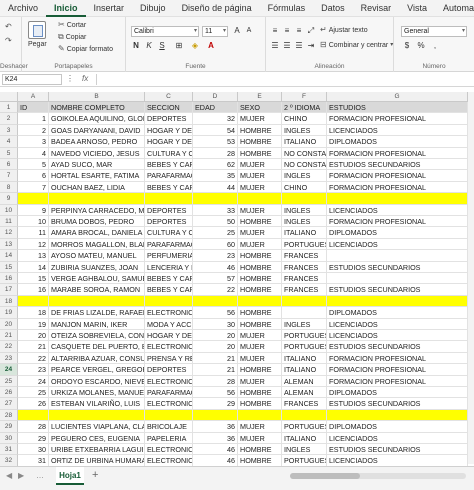  I want to click on cell-c: DEPORTES, so click(169, 119).